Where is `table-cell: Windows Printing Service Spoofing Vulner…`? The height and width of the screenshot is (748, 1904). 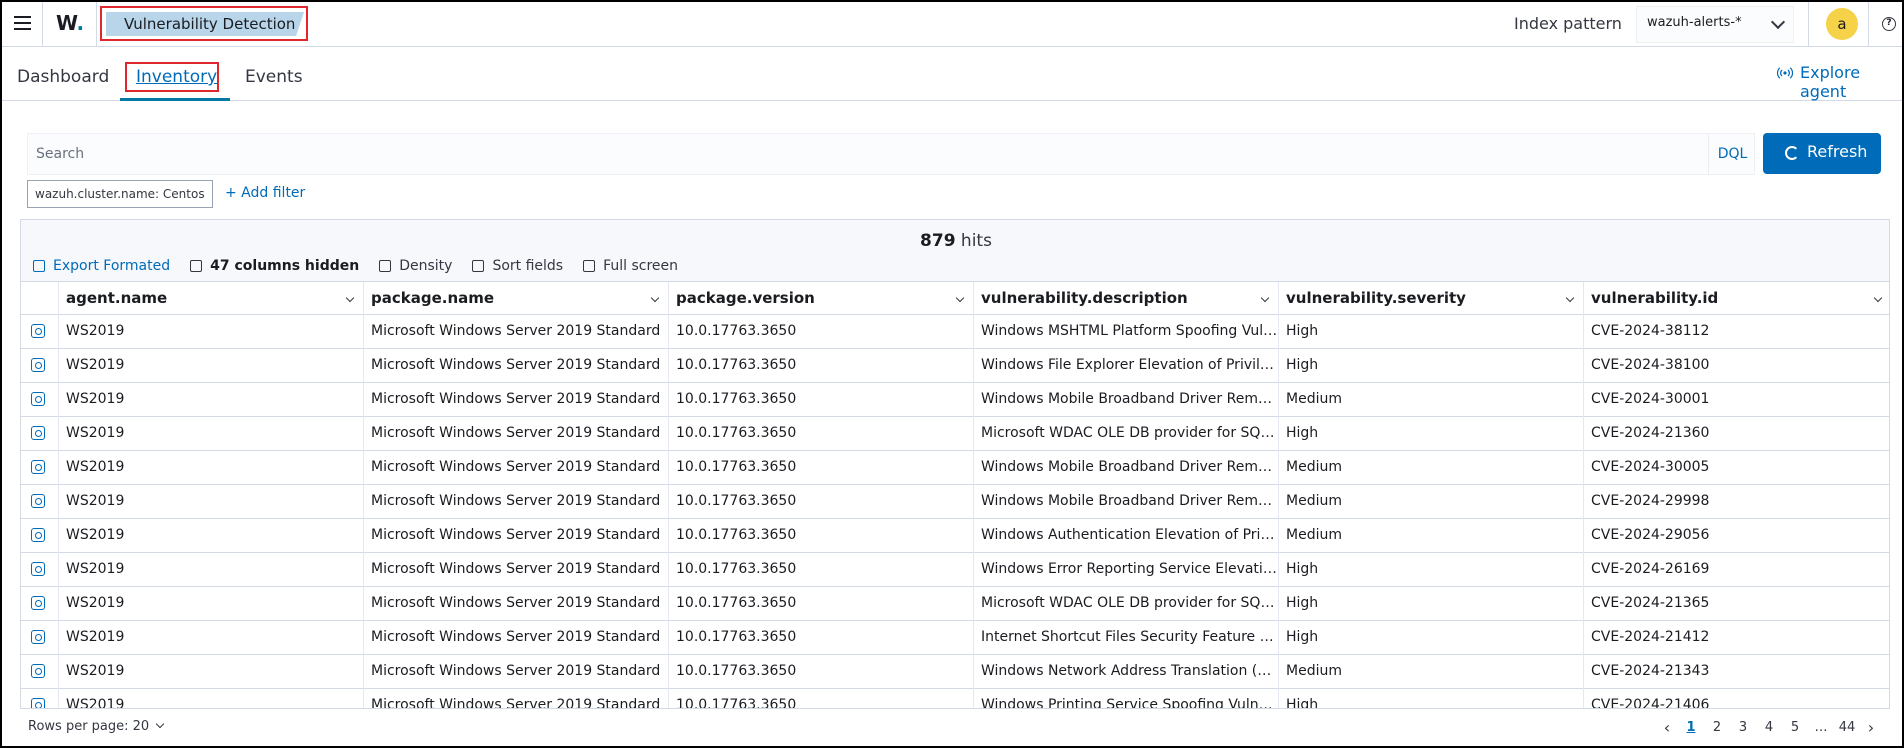
table-cell: Windows Printing Service Spoofing Vulner… is located at coordinates (1126, 698).